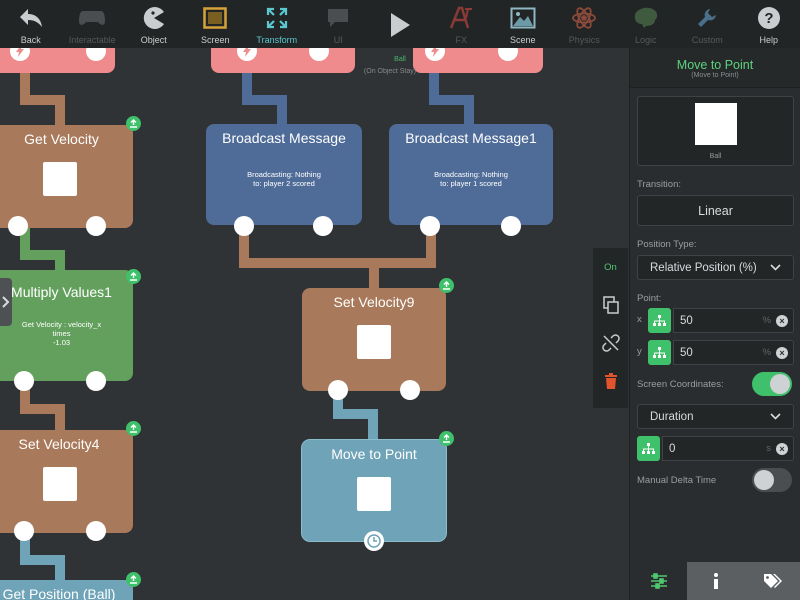  What do you see at coordinates (216, 24) in the screenshot?
I see `screen-button: Screen` at bounding box center [216, 24].